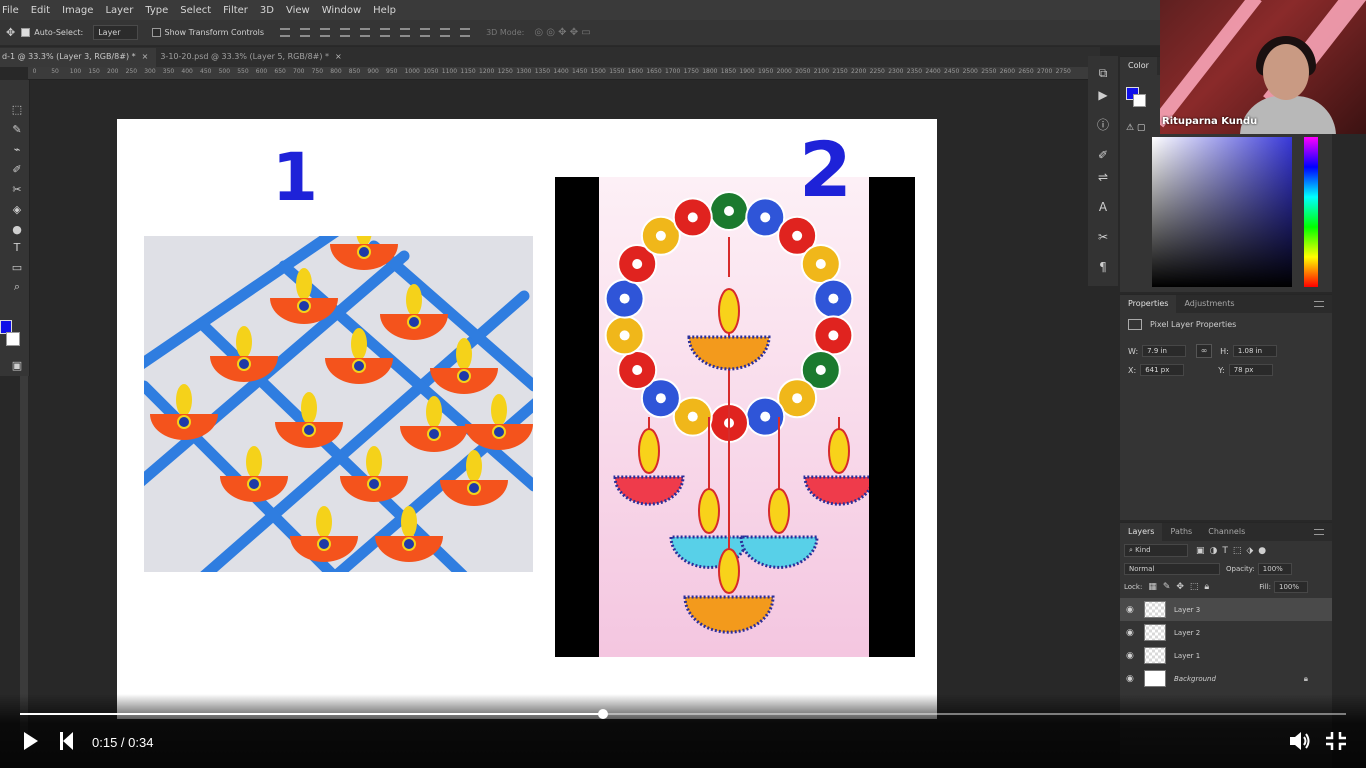  I want to click on dodge-tool-icon: ●, so click(17, 229).